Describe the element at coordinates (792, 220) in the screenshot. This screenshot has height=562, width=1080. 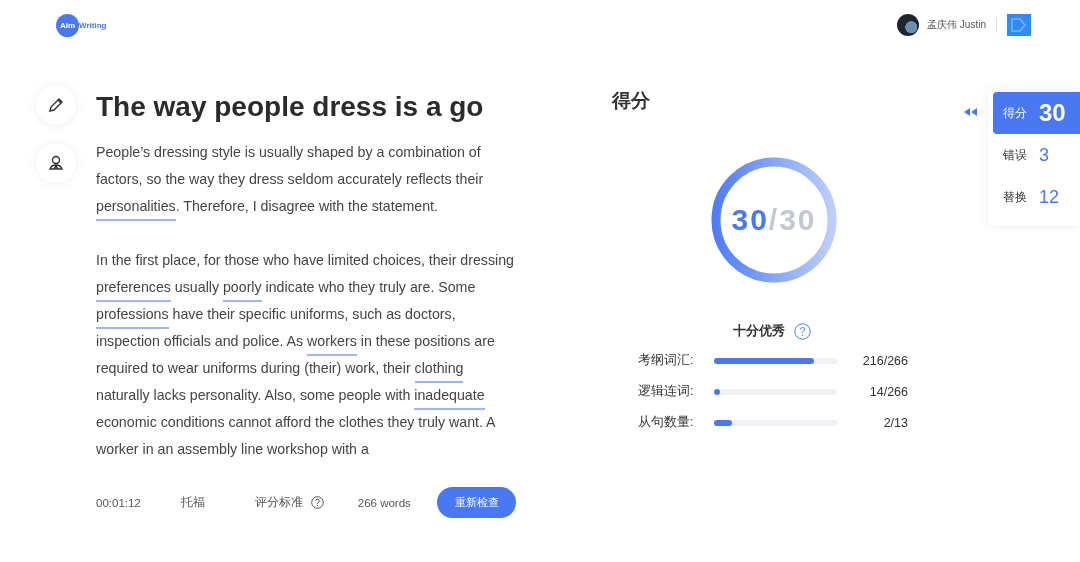
I see `score-total: /30` at that location.